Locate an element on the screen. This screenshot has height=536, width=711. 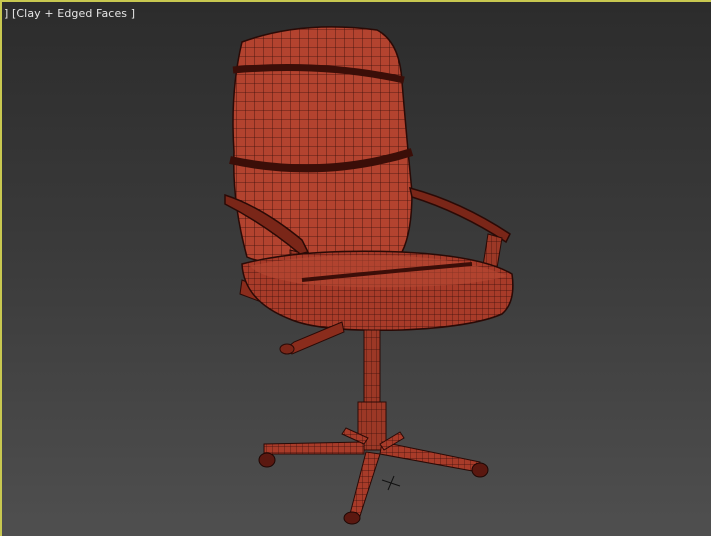
gas-lift-upper is located at coordinates (372, 366).